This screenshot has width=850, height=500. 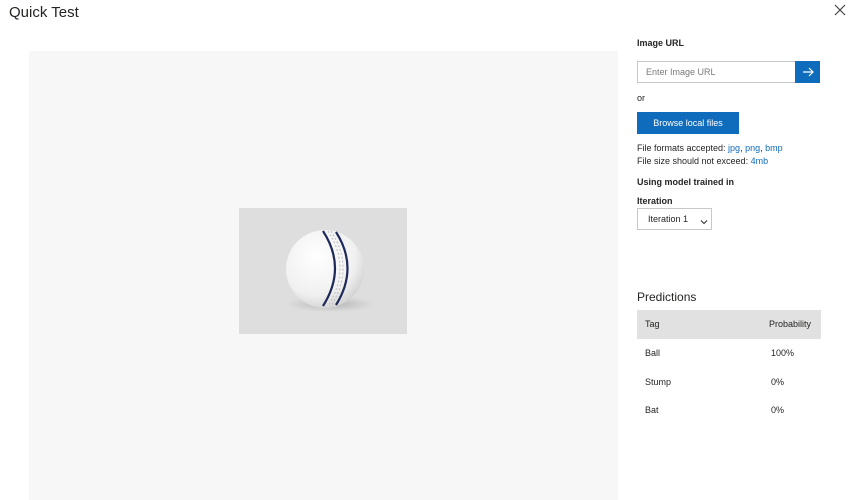 What do you see at coordinates (44, 12) in the screenshot?
I see `page-title: Quick Test` at bounding box center [44, 12].